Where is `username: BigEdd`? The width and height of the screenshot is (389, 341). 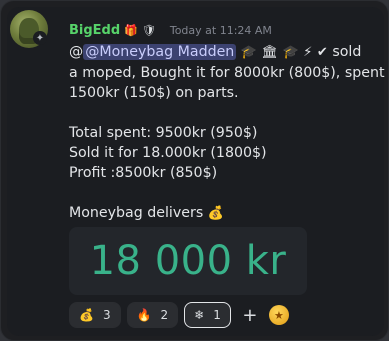 username: BigEdd is located at coordinates (94, 30).